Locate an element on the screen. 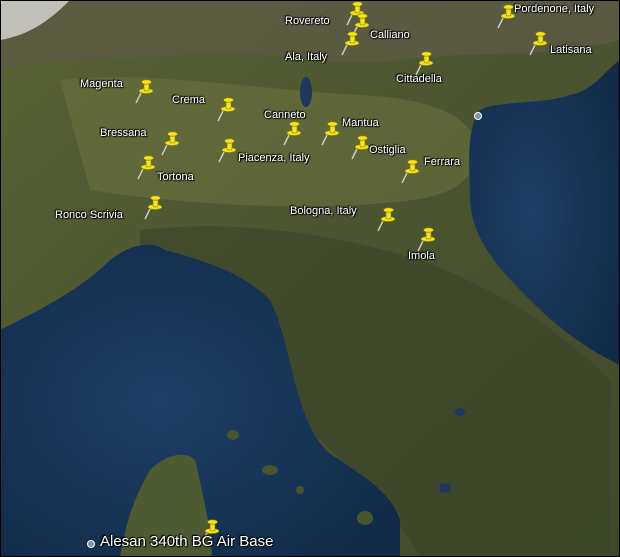 The height and width of the screenshot is (557, 620). label-piacenza: Piacenza, Italy is located at coordinates (274, 158).